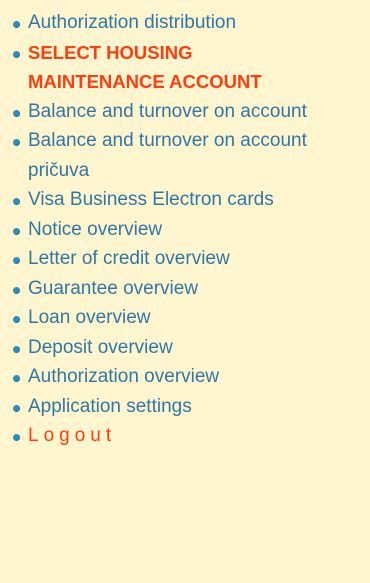 This screenshot has height=583, width=370. What do you see at coordinates (129, 259) in the screenshot?
I see `menu-item-label: Letter of credit overview` at bounding box center [129, 259].